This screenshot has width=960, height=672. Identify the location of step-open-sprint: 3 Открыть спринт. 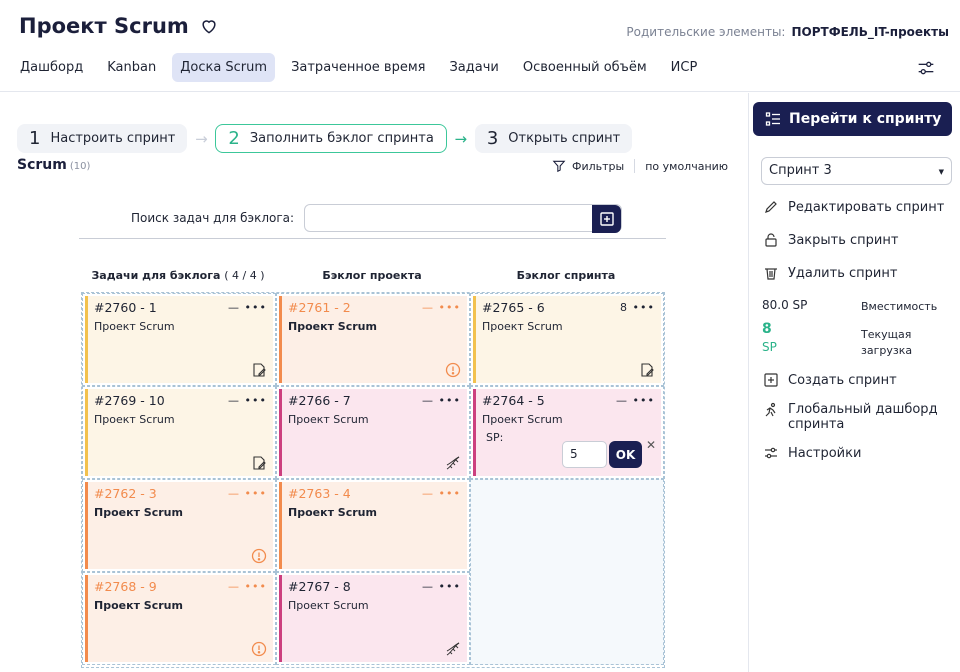
(553, 138).